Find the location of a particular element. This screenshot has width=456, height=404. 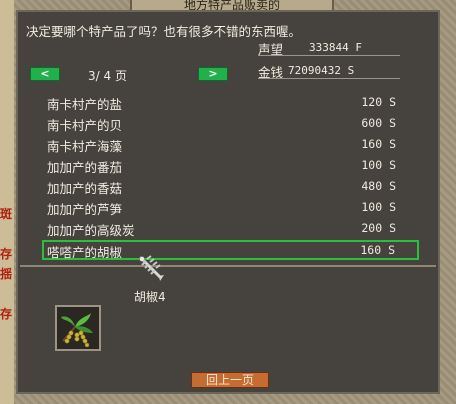

section-divider is located at coordinates (228, 266).